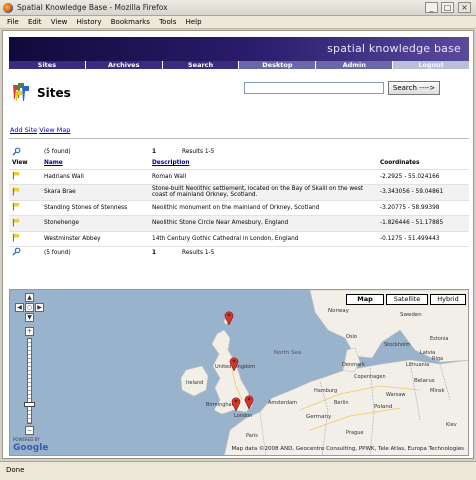 This screenshot has width=476, height=480. What do you see at coordinates (130, 22) in the screenshot?
I see `menu-bookmarks: Bookmarks` at bounding box center [130, 22].